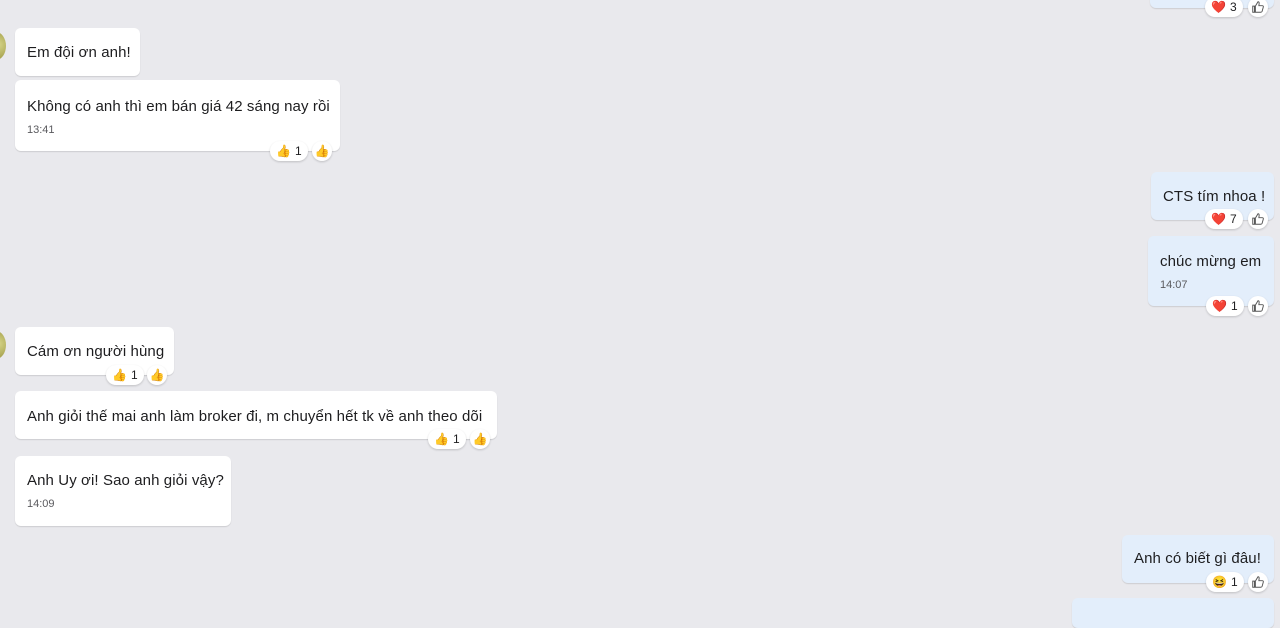 The height and width of the screenshot is (628, 1280). What do you see at coordinates (1211, 261) in the screenshot?
I see `message-text: chúc mừng em` at bounding box center [1211, 261].